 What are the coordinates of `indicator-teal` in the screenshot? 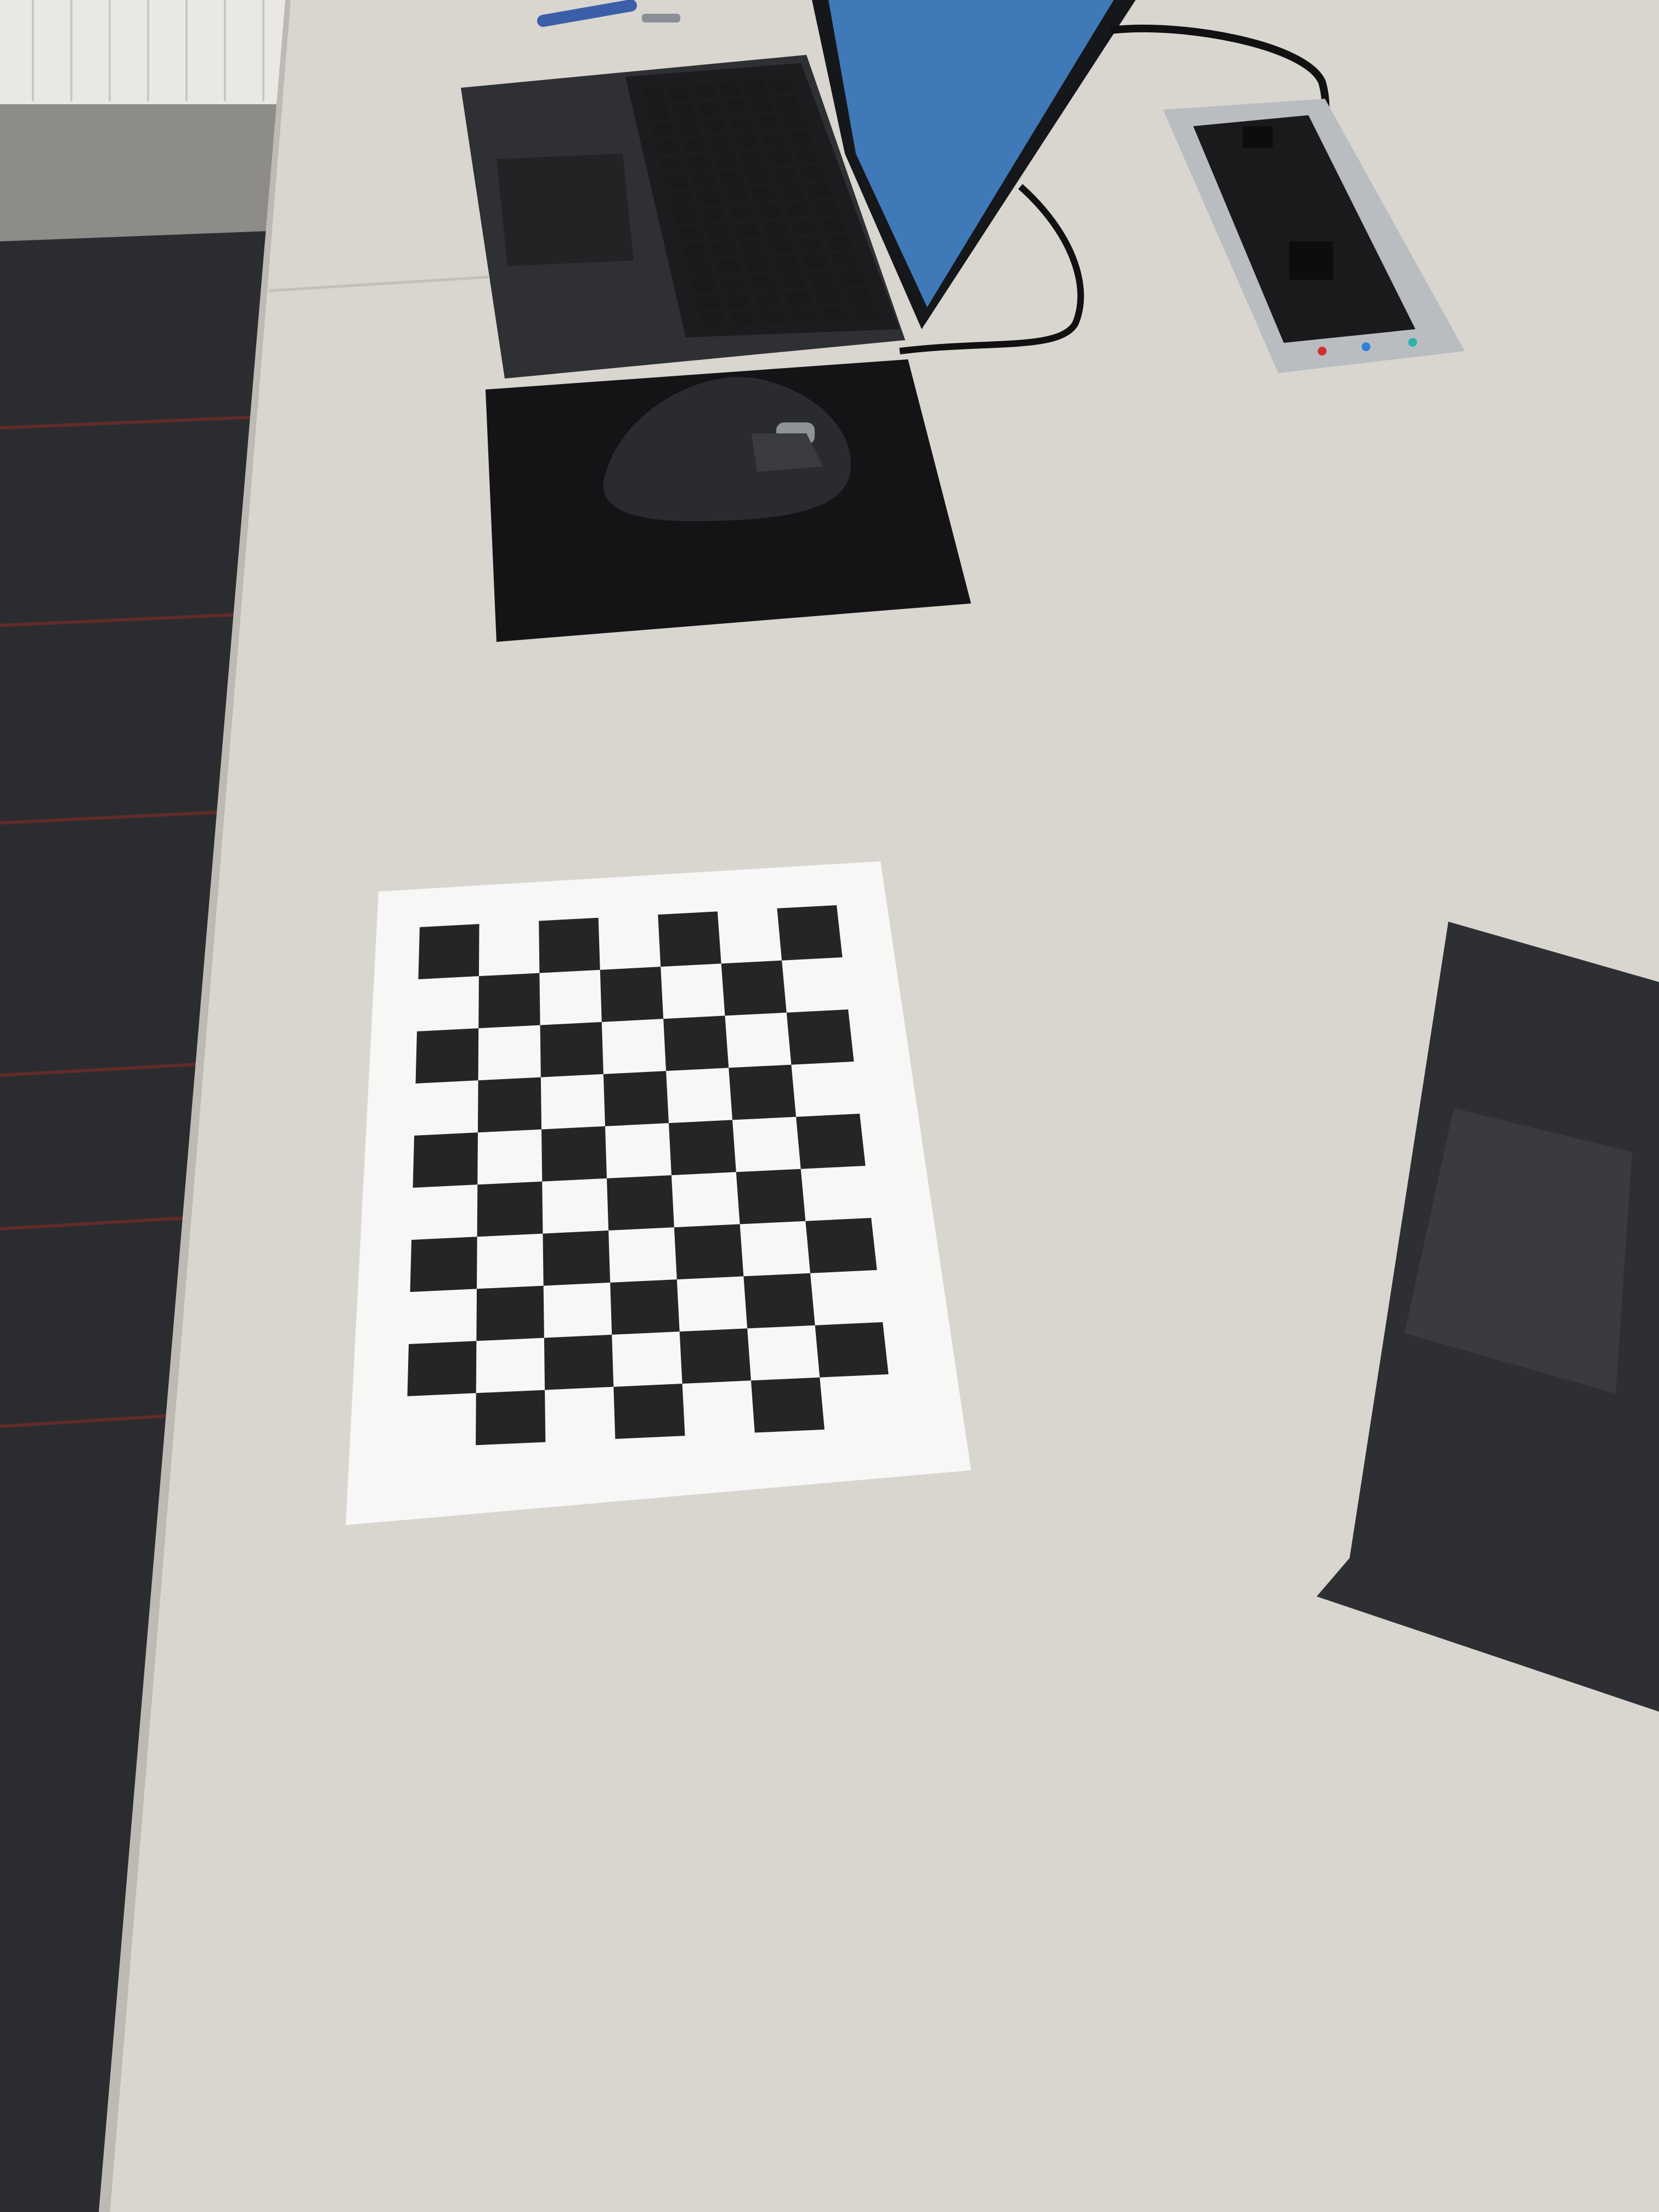 It's located at (1413, 343).